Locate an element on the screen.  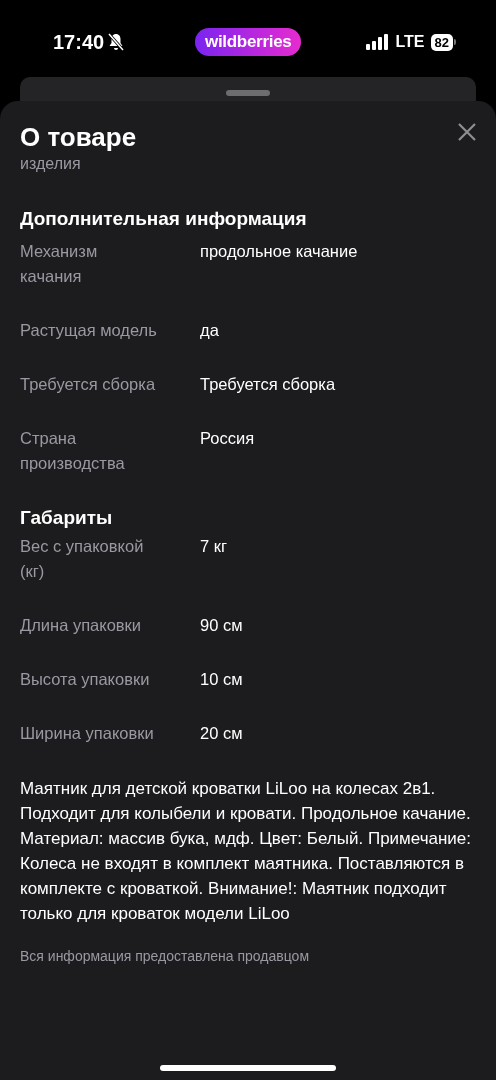
property-value: 10 см is located at coordinates (221, 679).